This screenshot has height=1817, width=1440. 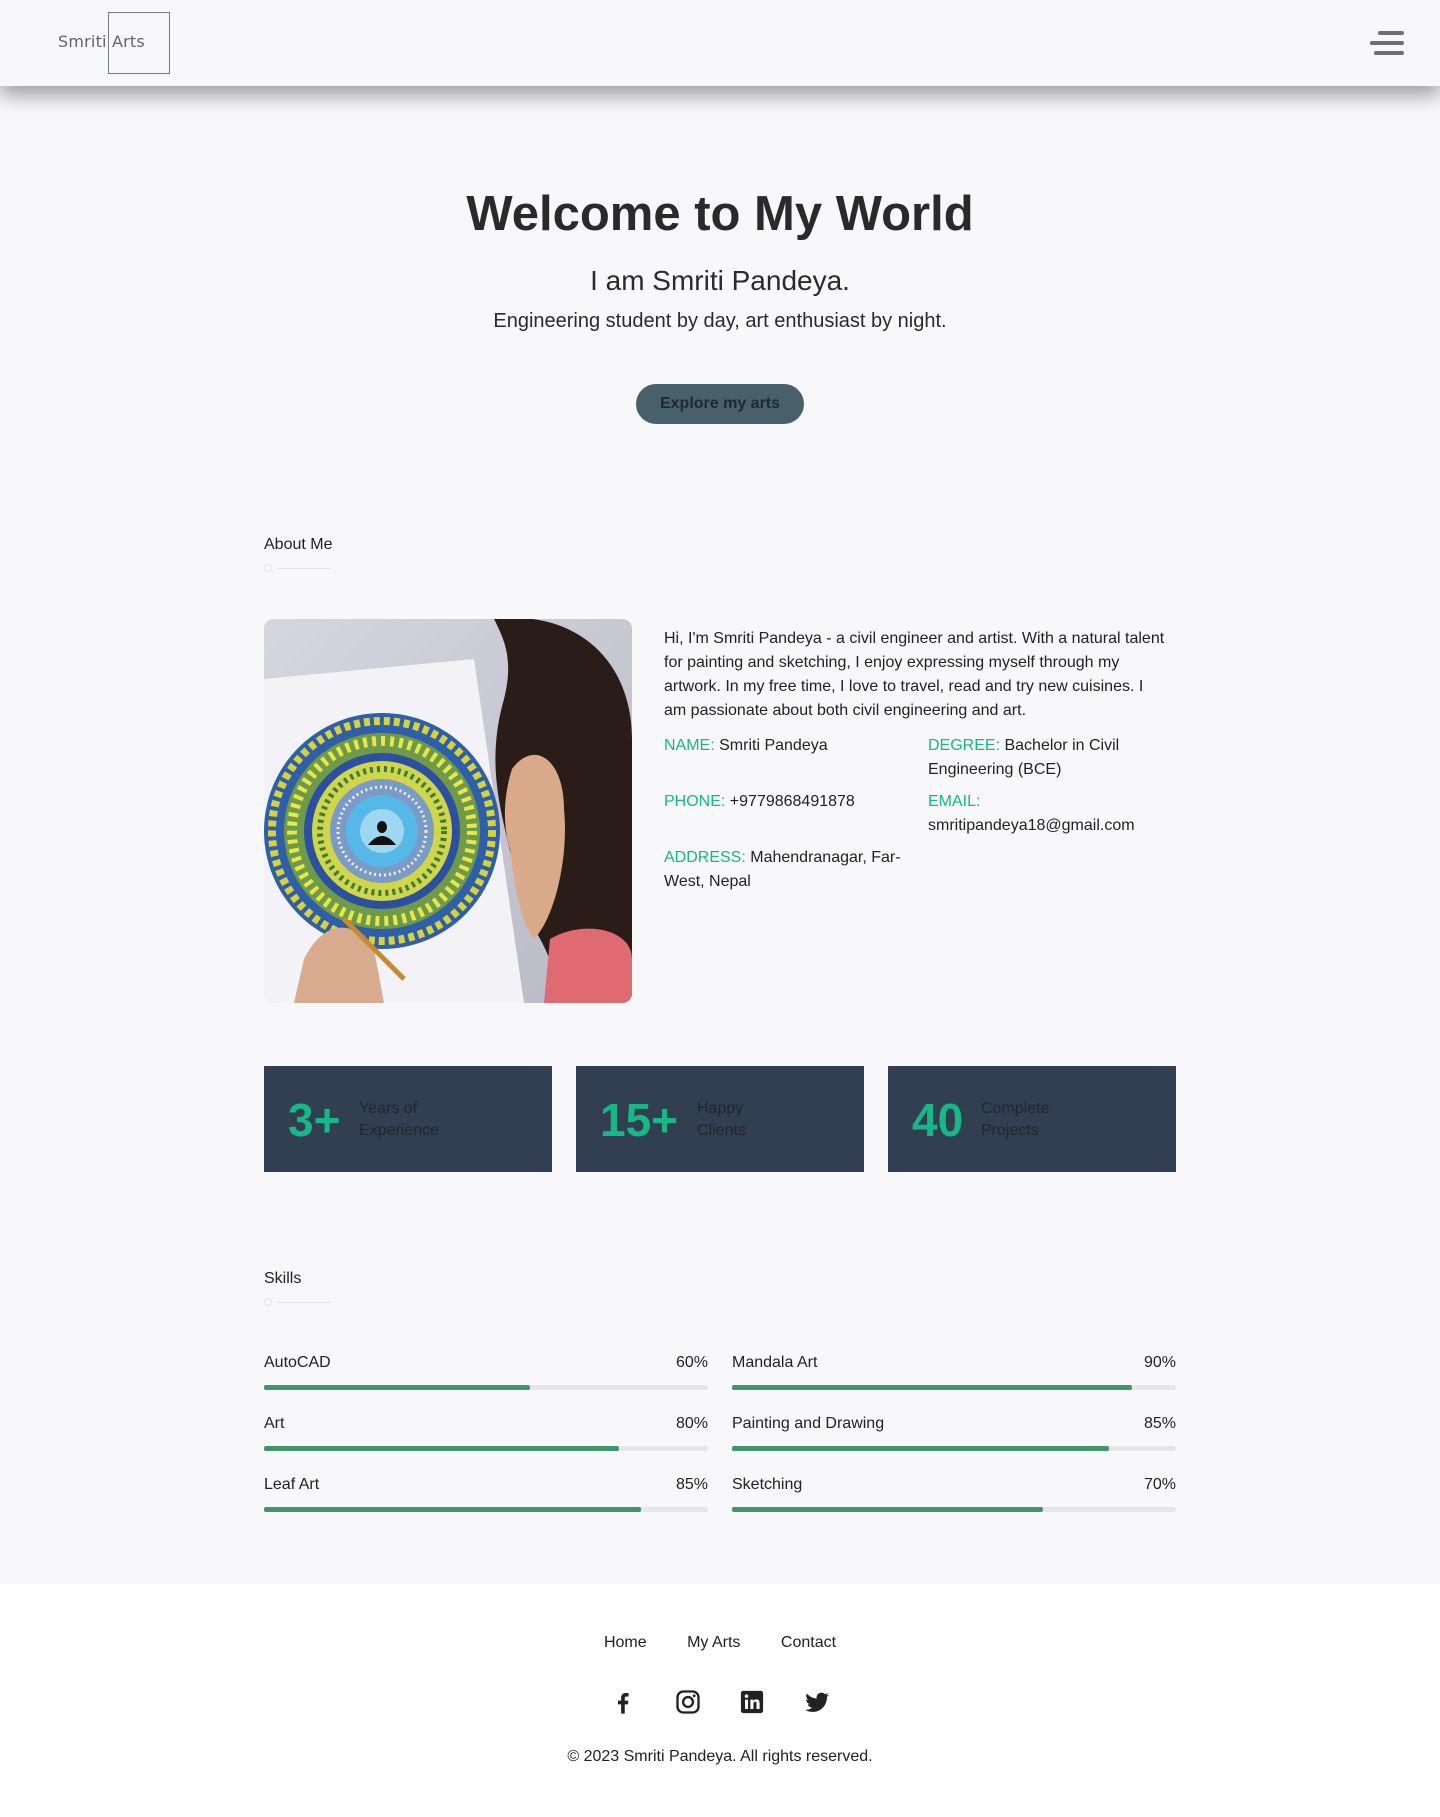 I want to click on facebook-icon, so click(x=623, y=1702).